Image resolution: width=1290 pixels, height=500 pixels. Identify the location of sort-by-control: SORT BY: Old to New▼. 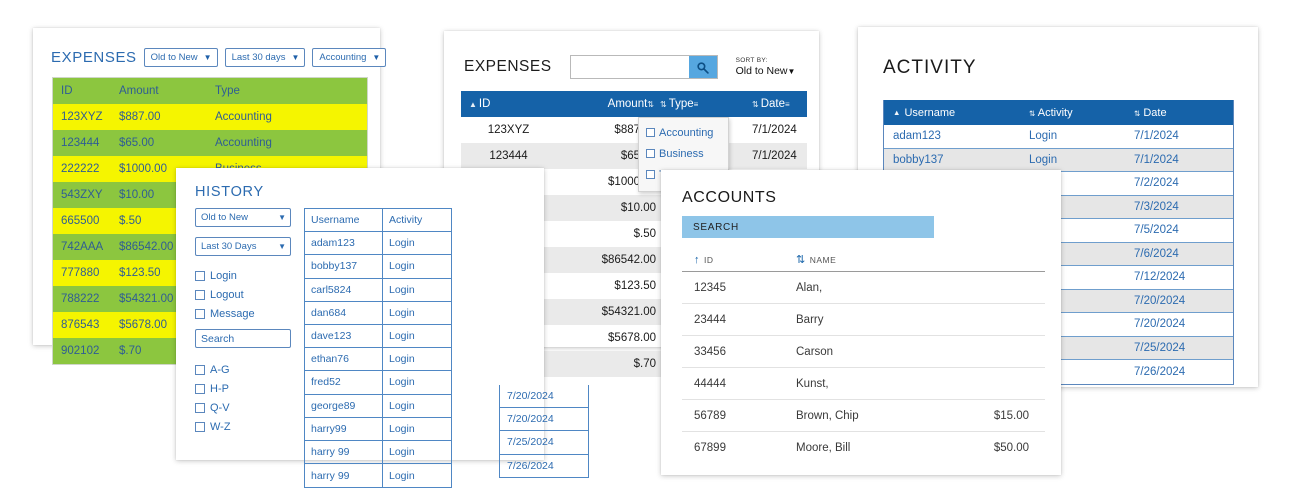
(766, 67).